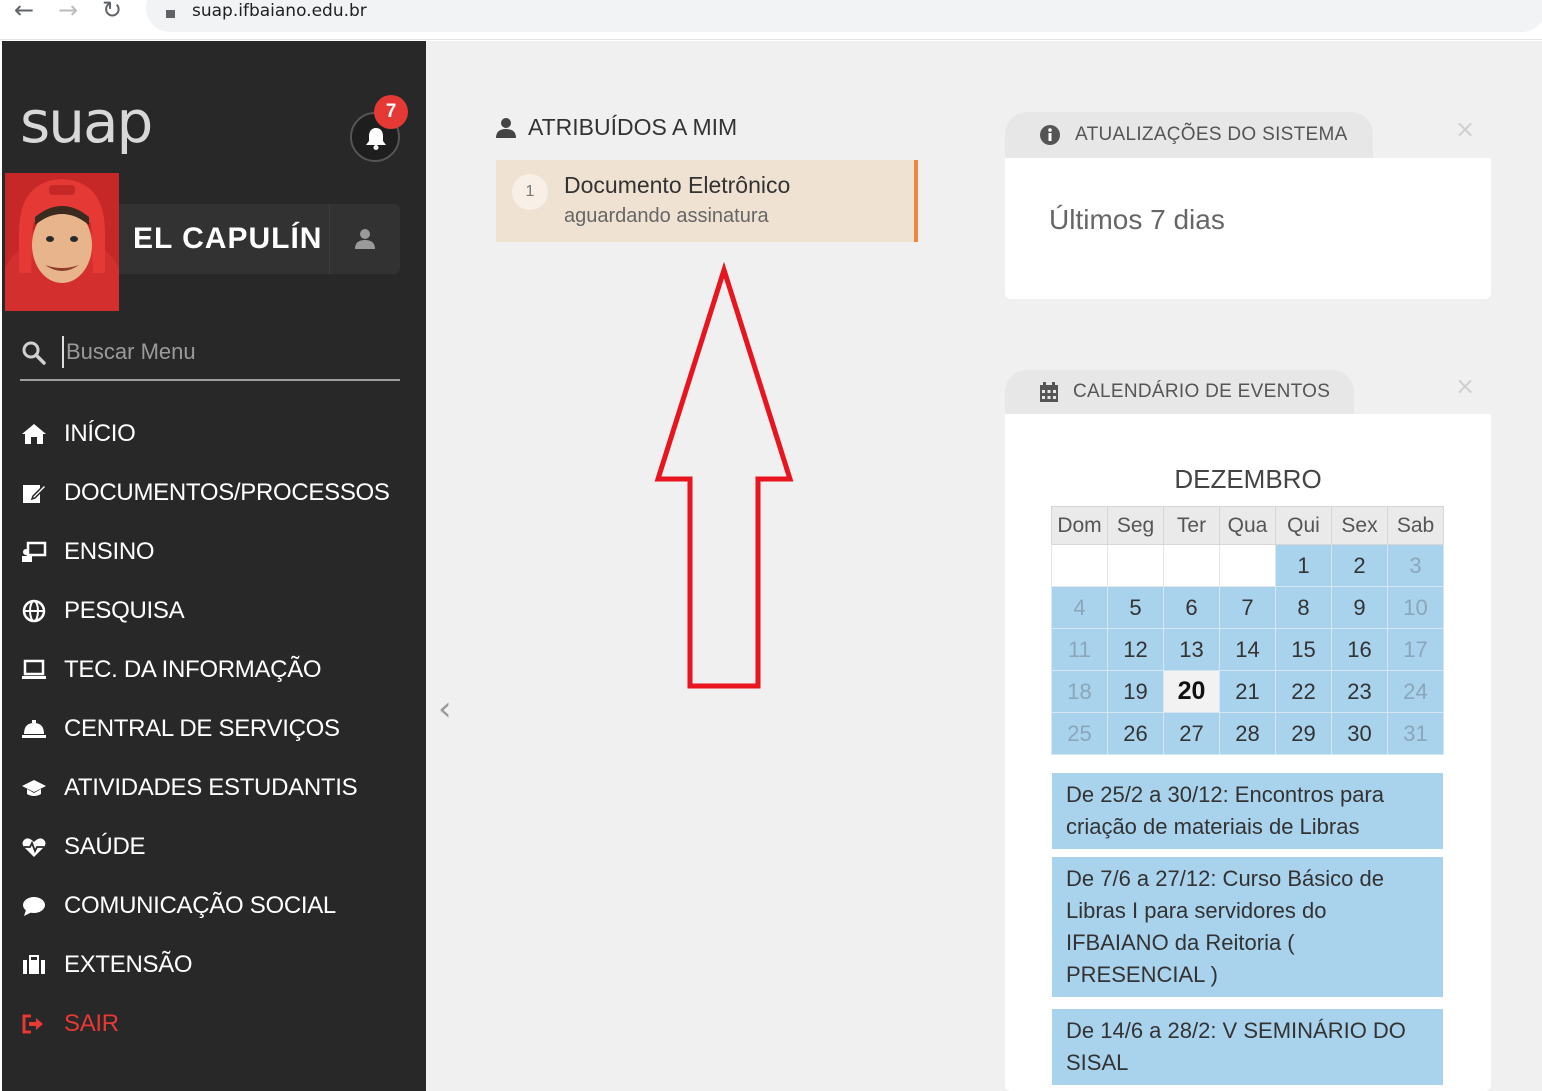 The width and height of the screenshot is (1542, 1091). What do you see at coordinates (1415, 607) in the screenshot?
I see `calendar-day: 10` at bounding box center [1415, 607].